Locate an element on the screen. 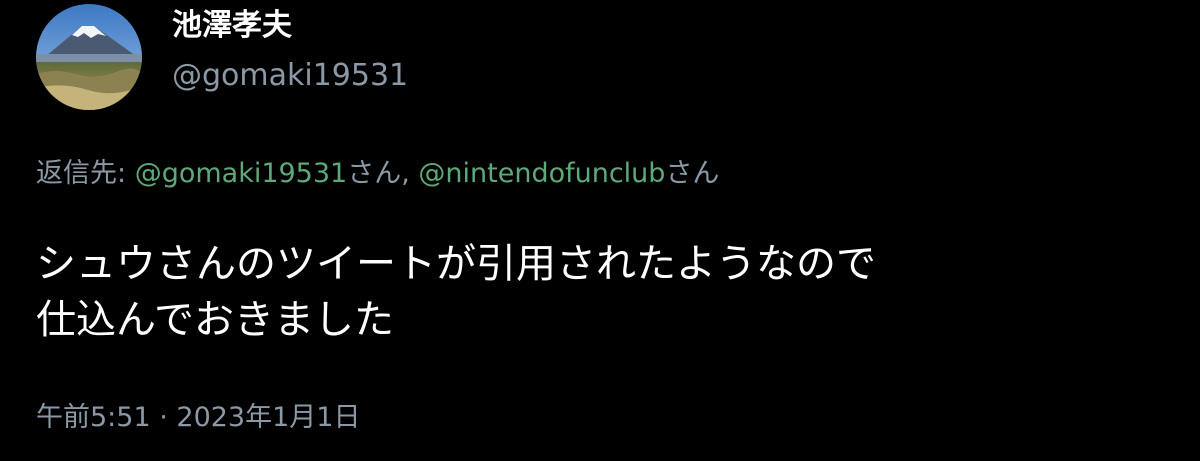 The height and width of the screenshot is (461, 1200). tweet-date: 2023年1月1日 is located at coordinates (268, 417).